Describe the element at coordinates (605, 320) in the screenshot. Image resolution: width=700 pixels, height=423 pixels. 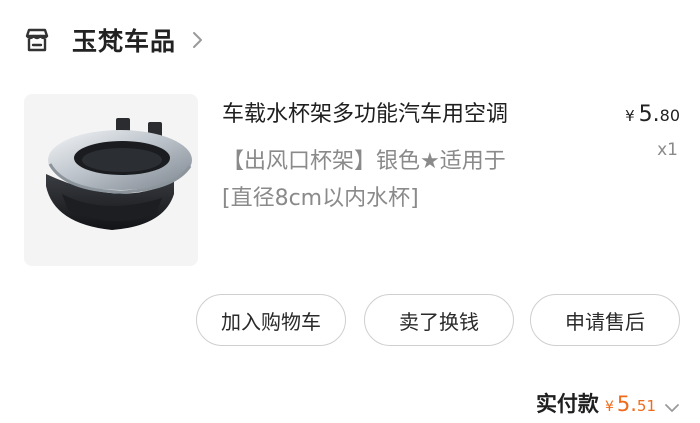
I see `after-sale-button: 申请售后` at that location.